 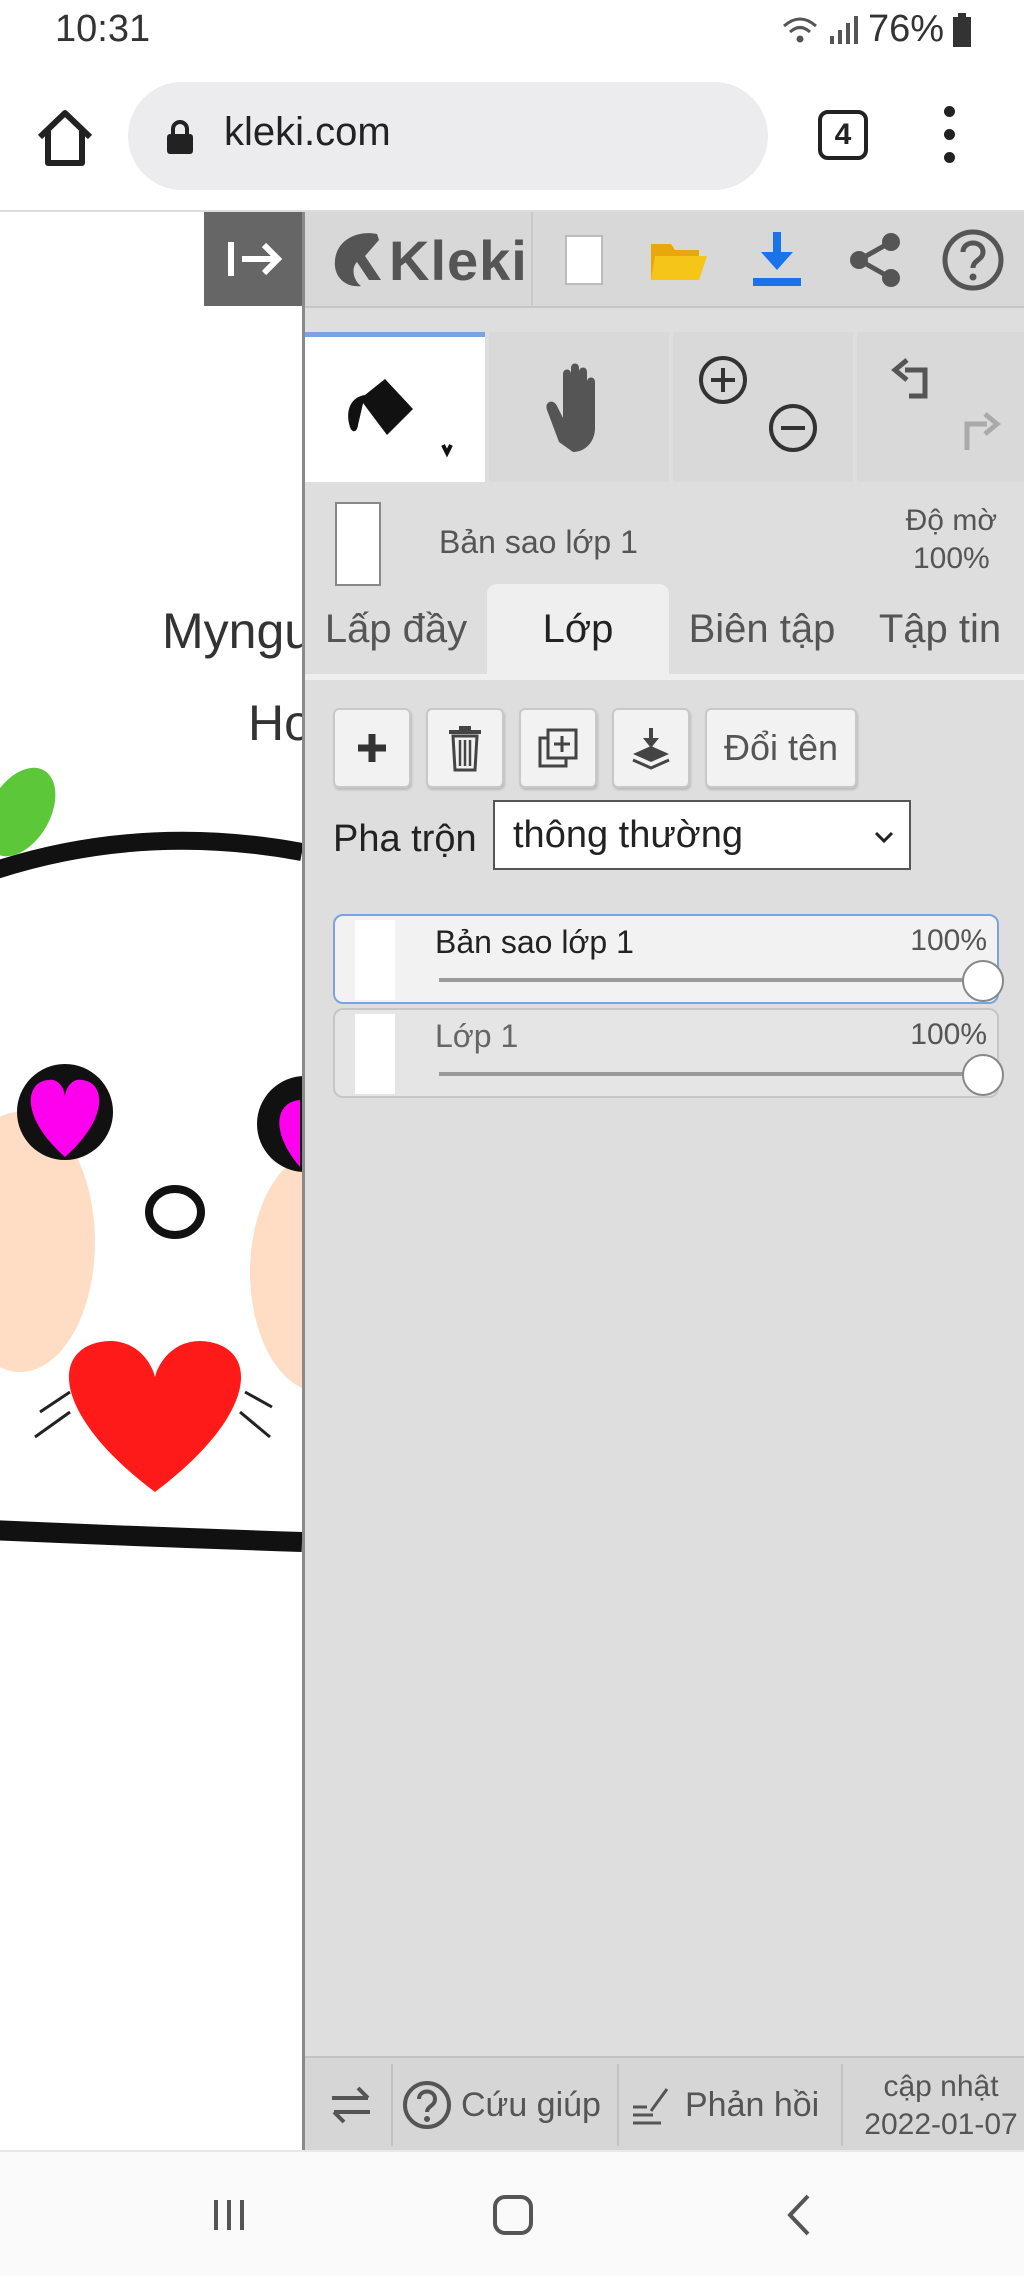 I want to click on help-icon, so click(x=973, y=260).